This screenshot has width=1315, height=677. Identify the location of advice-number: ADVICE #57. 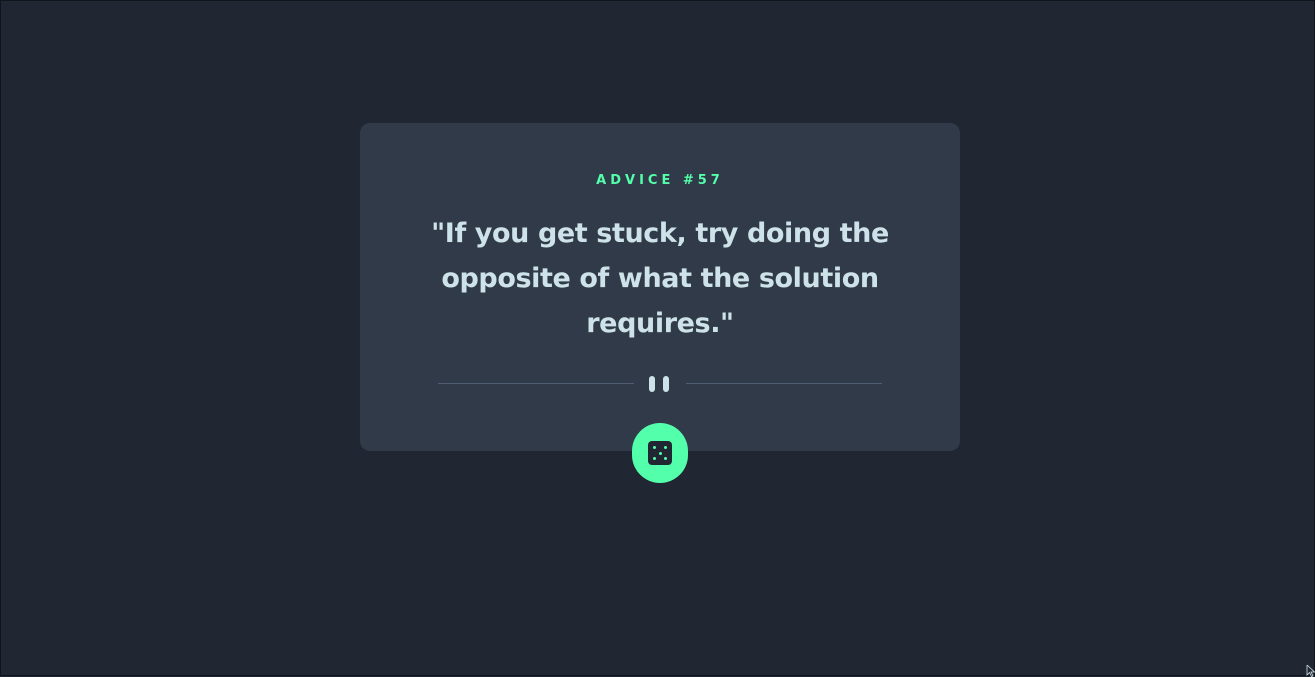
(660, 180).